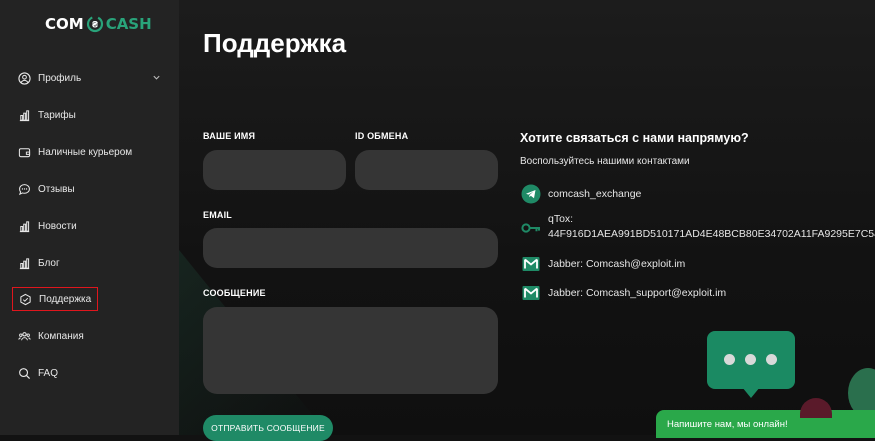 Image resolution: width=875 pixels, height=441 pixels. Describe the element at coordinates (426, 170) in the screenshot. I see `exchange-id-input` at that location.